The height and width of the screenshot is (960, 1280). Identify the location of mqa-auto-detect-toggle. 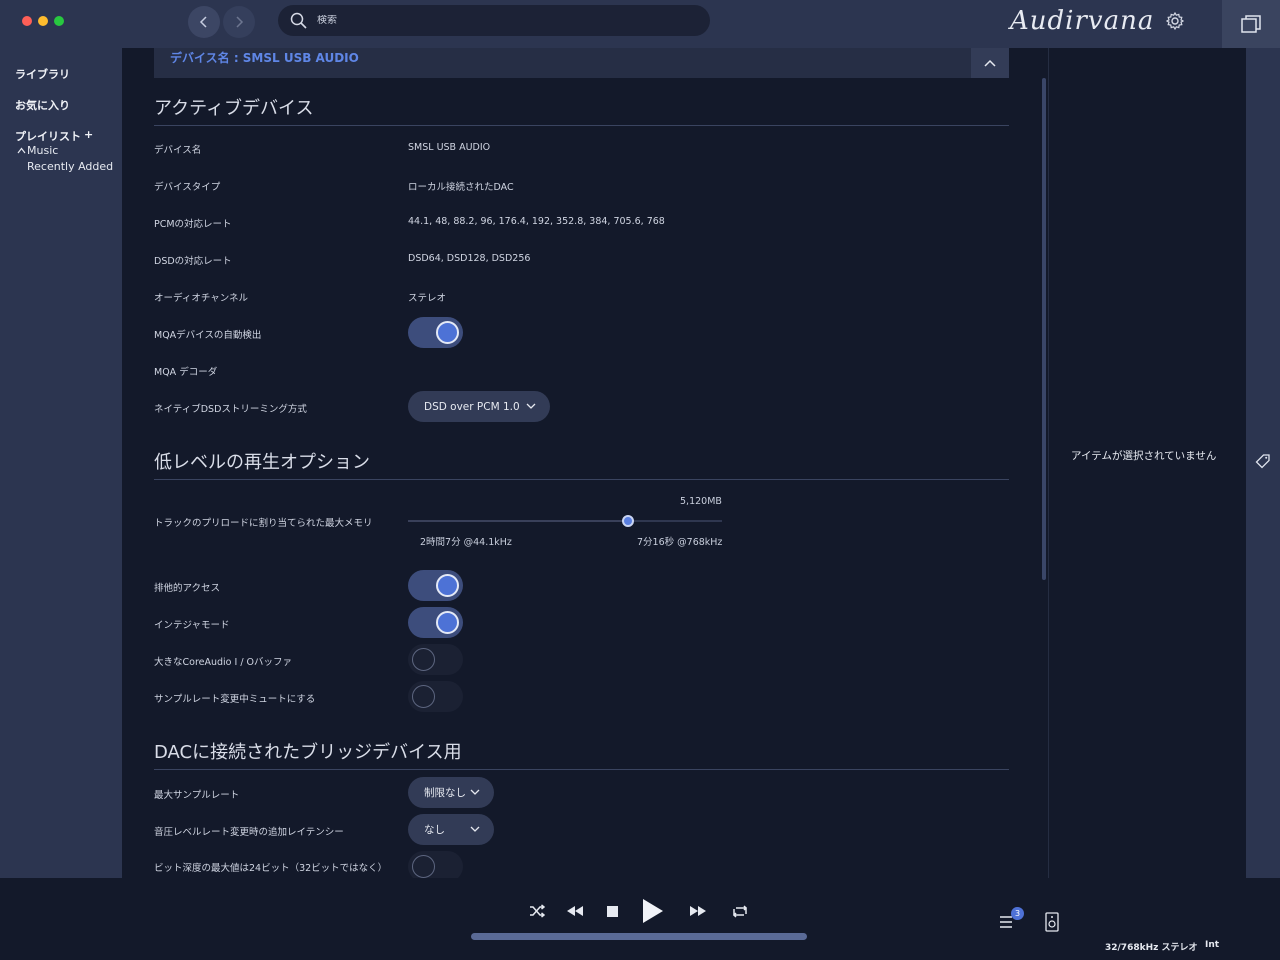
(435, 332).